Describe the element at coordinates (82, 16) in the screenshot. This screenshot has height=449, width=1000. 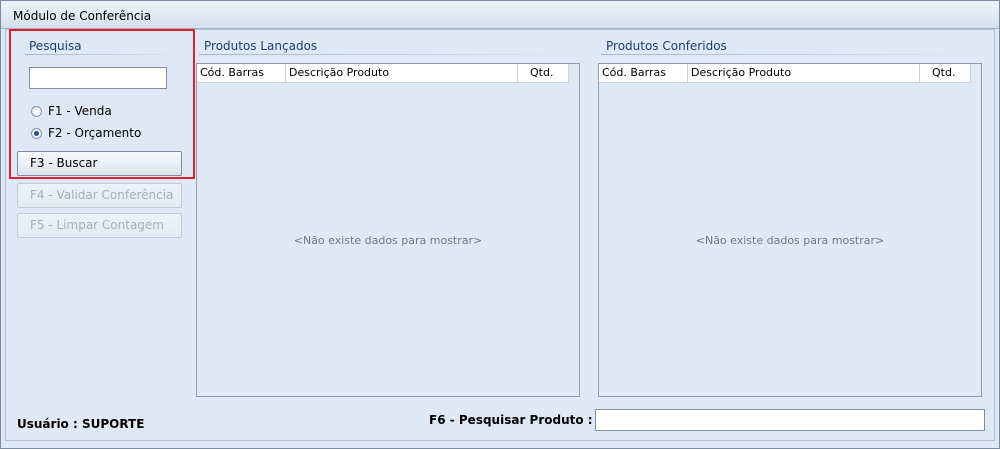
I see `window-title: Módulo de Conferência` at that location.